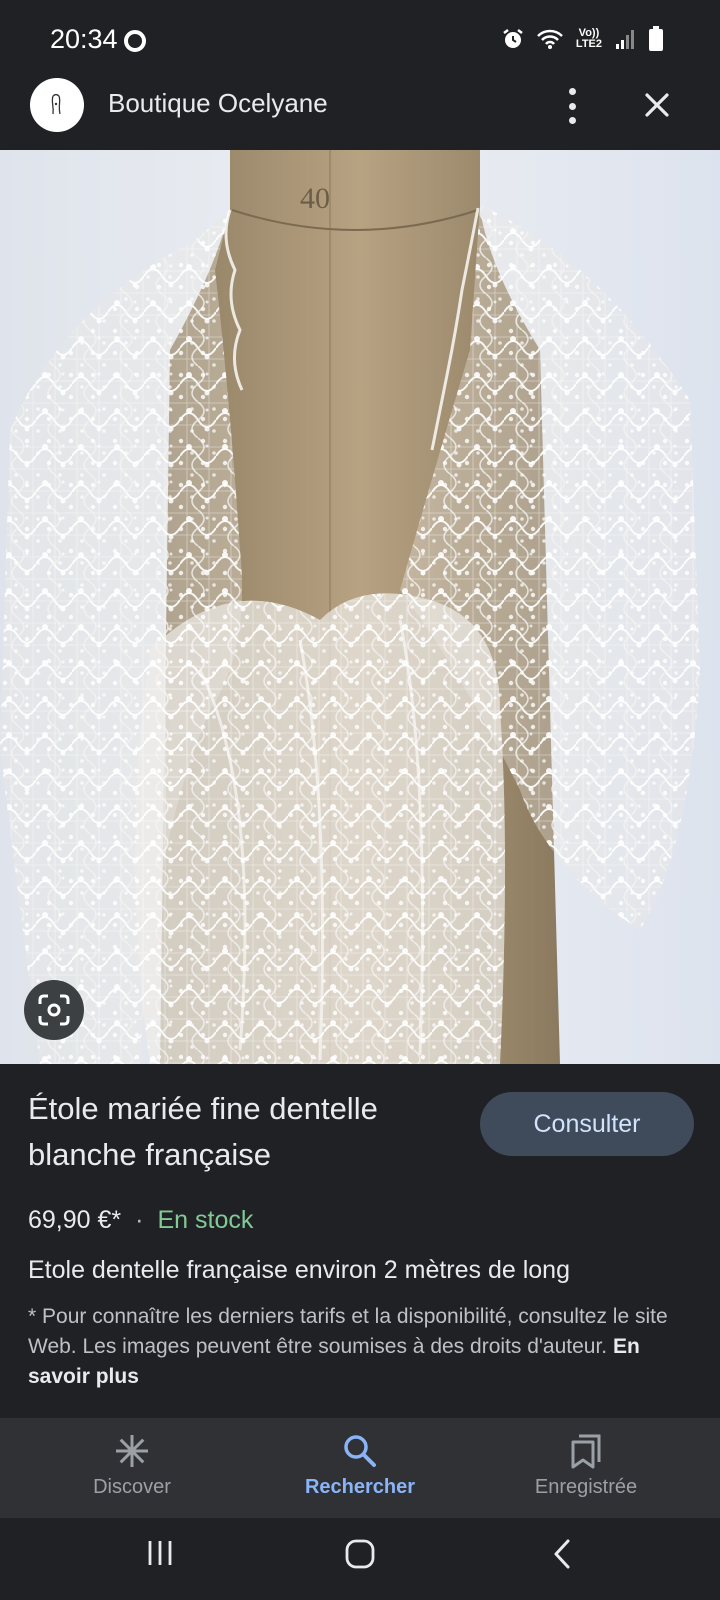 The image size is (720, 1600). What do you see at coordinates (657, 105) in the screenshot?
I see `close-icon` at bounding box center [657, 105].